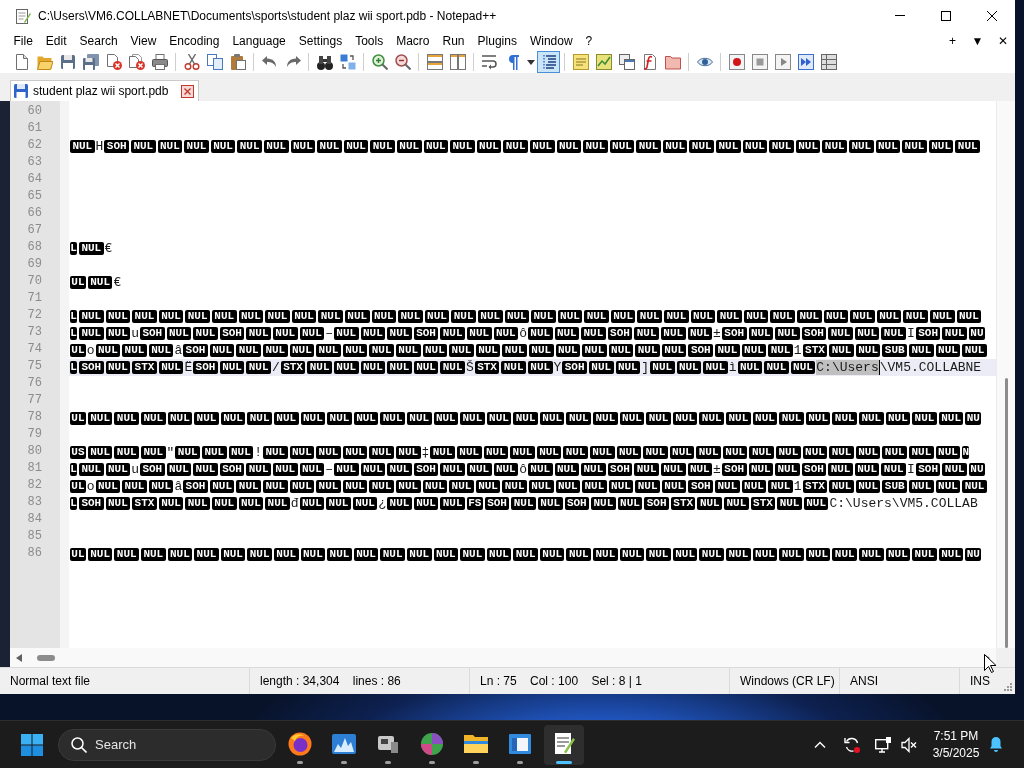 Image resolution: width=1024 pixels, height=768 pixels. What do you see at coordinates (34, 537) in the screenshot?
I see `line-number: 85` at bounding box center [34, 537].